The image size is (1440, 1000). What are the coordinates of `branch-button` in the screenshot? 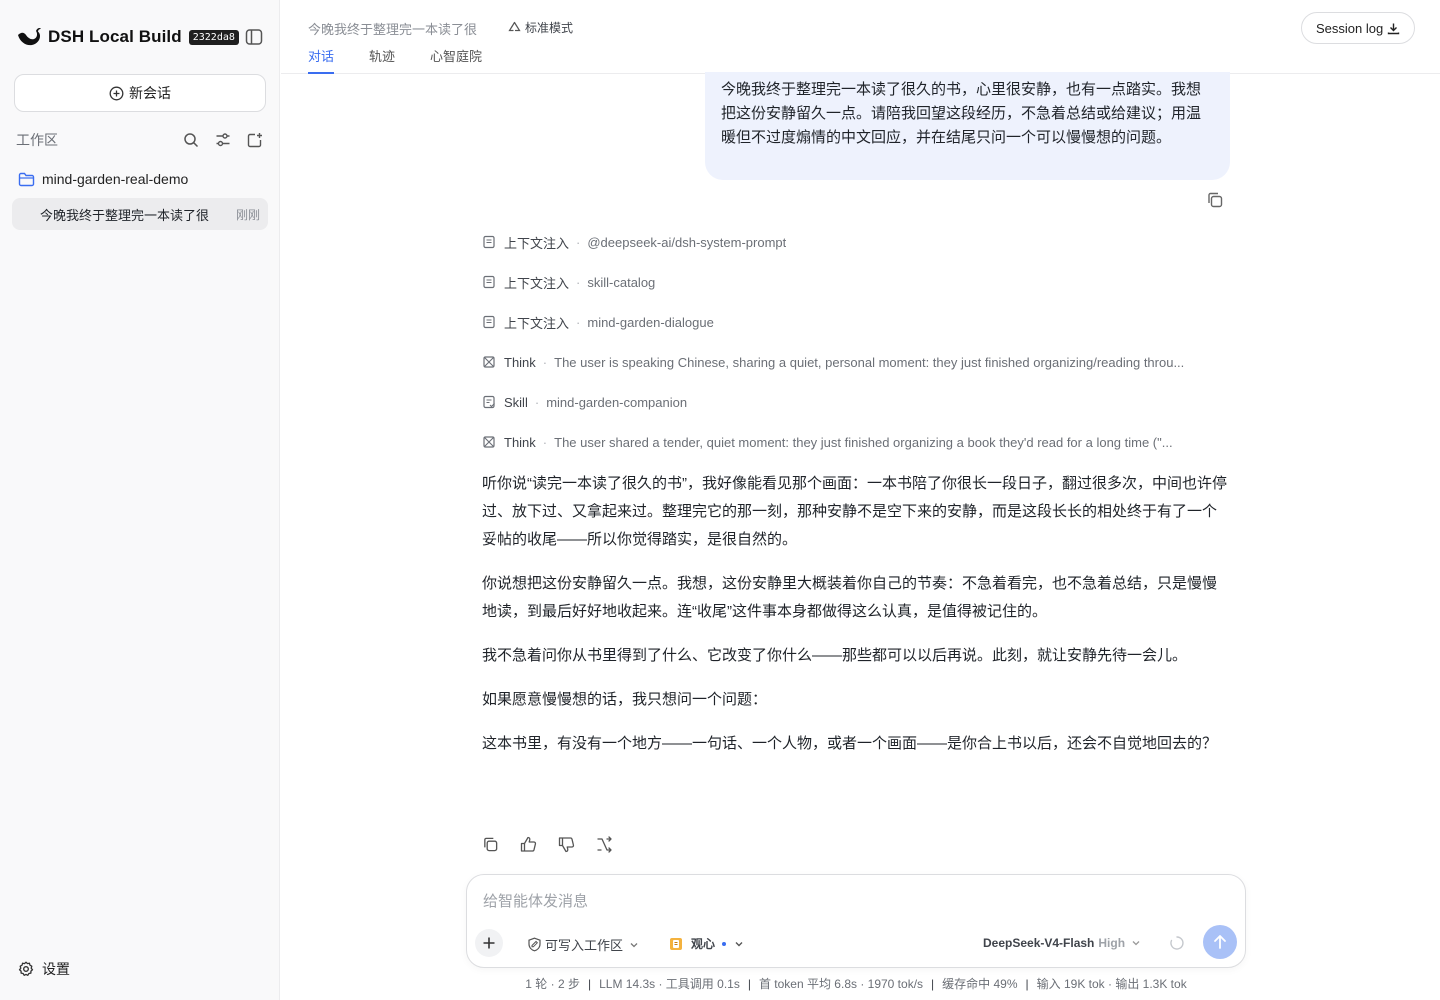 It's located at (604, 844).